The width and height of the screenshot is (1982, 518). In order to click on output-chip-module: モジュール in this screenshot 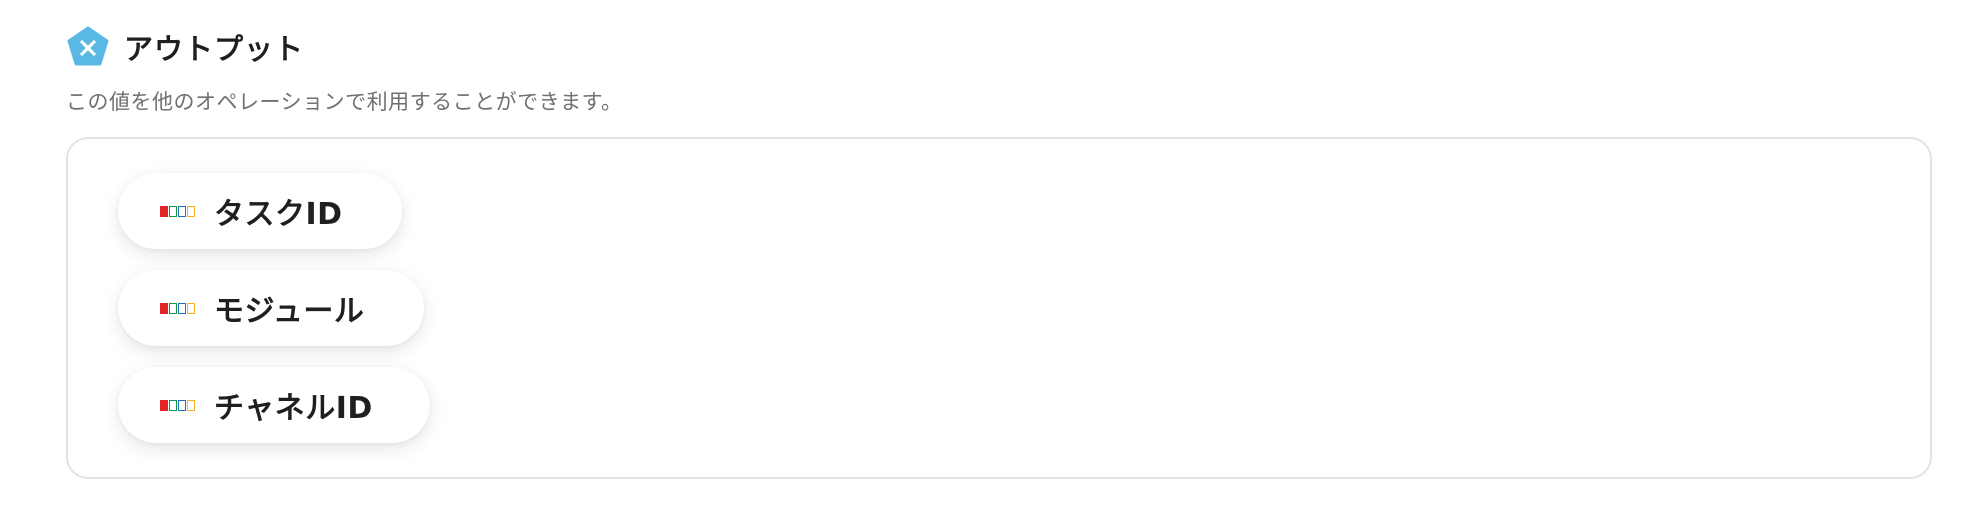, I will do `click(271, 308)`.